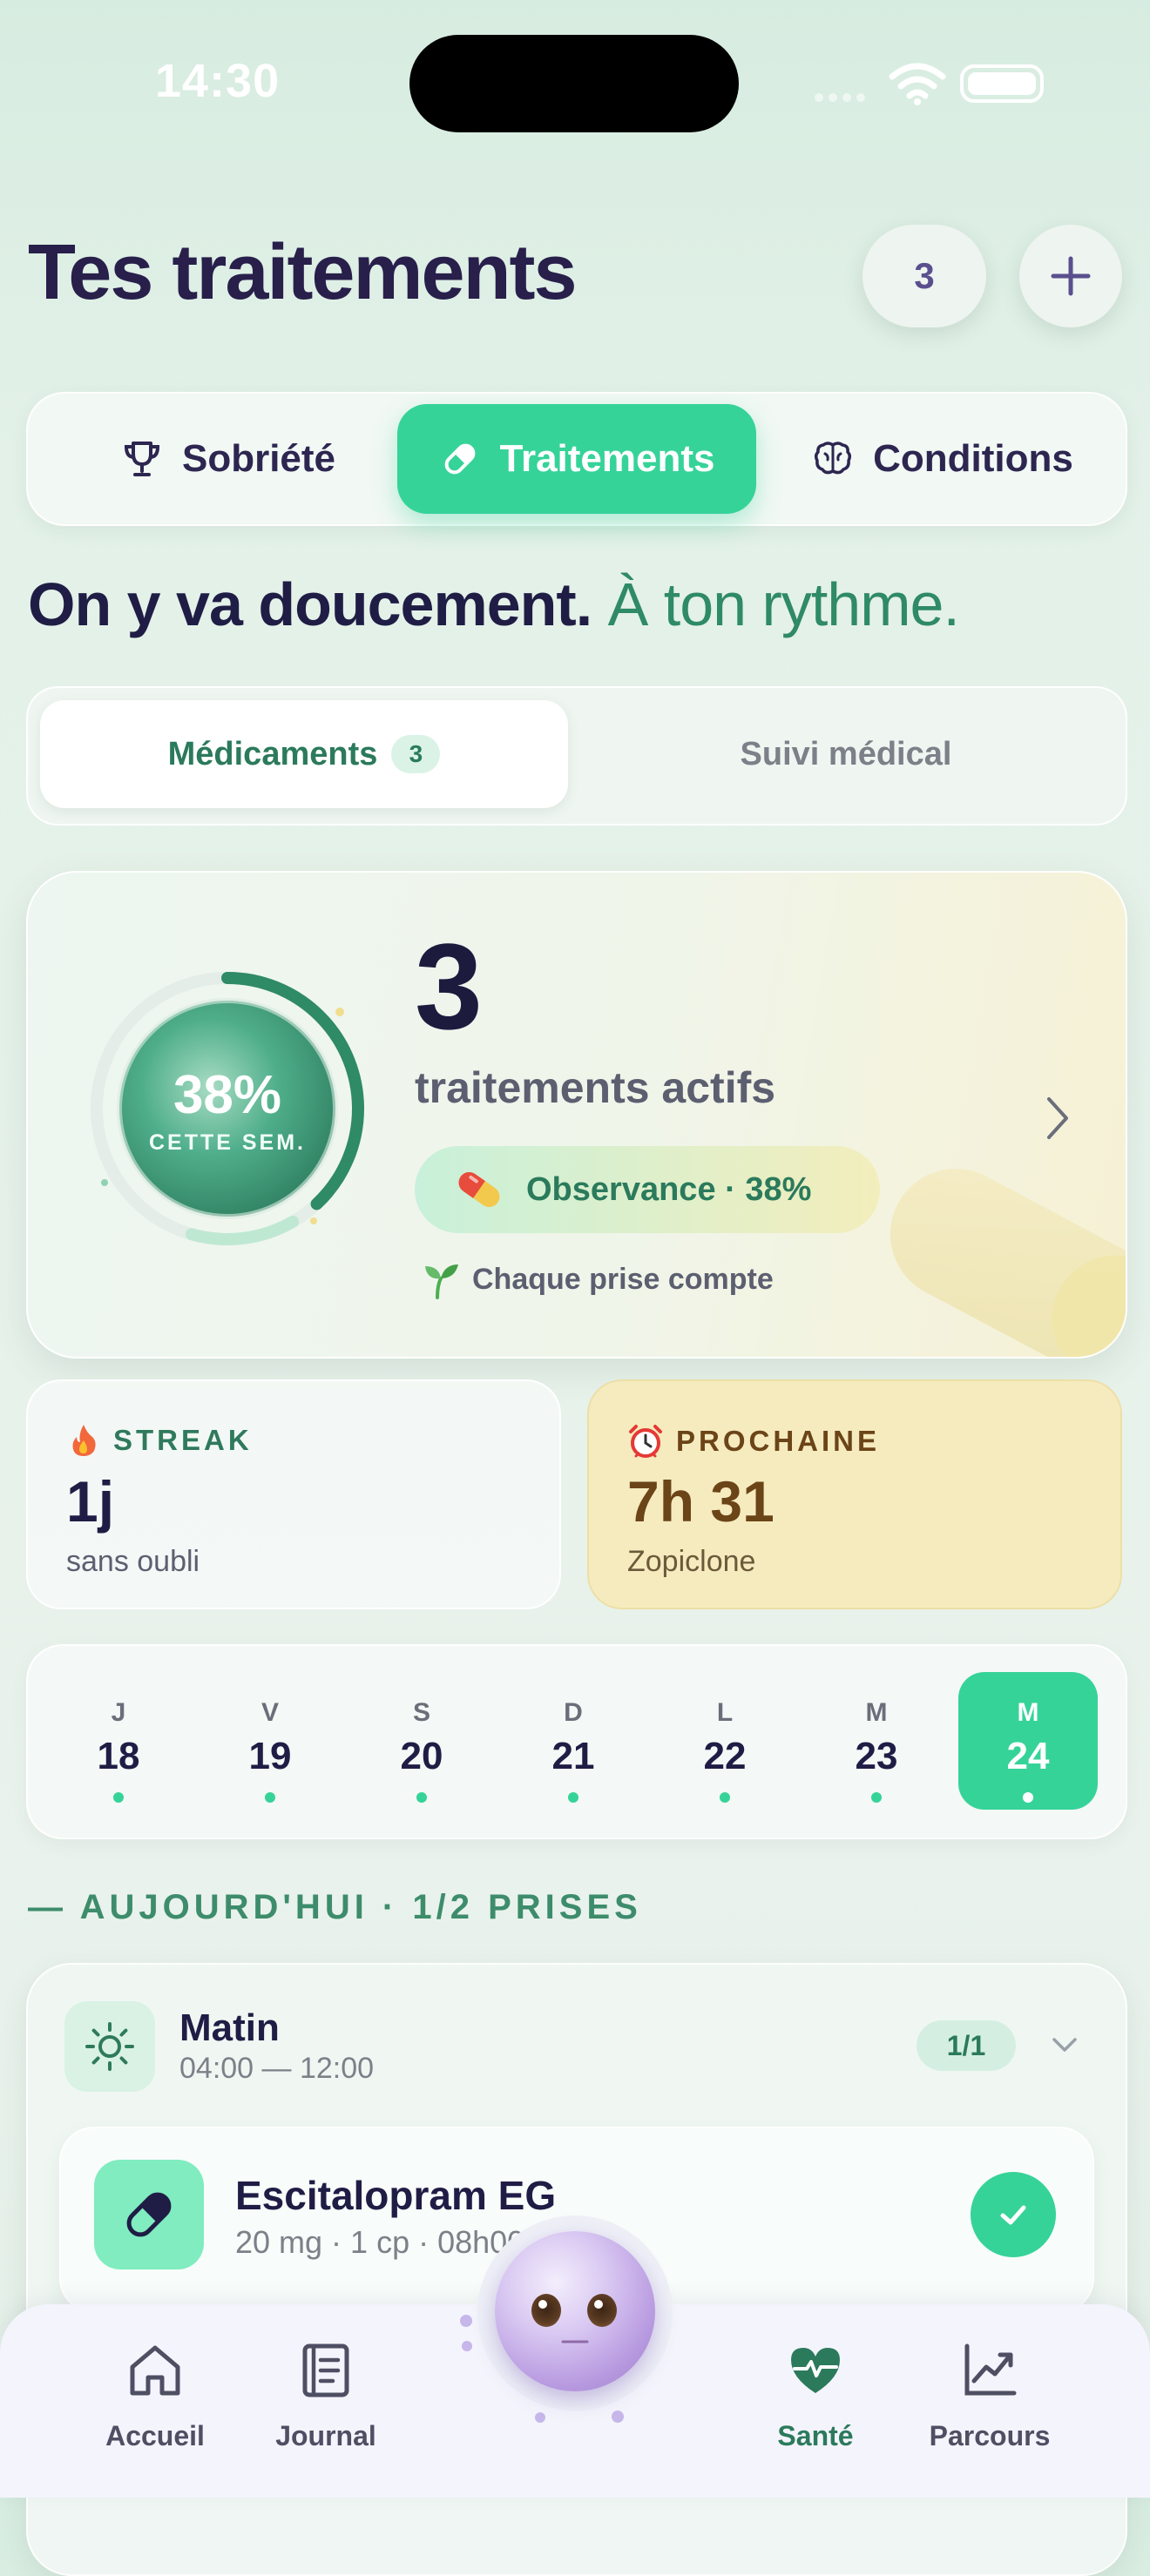  Describe the element at coordinates (155, 2370) in the screenshot. I see `home-icon` at that location.